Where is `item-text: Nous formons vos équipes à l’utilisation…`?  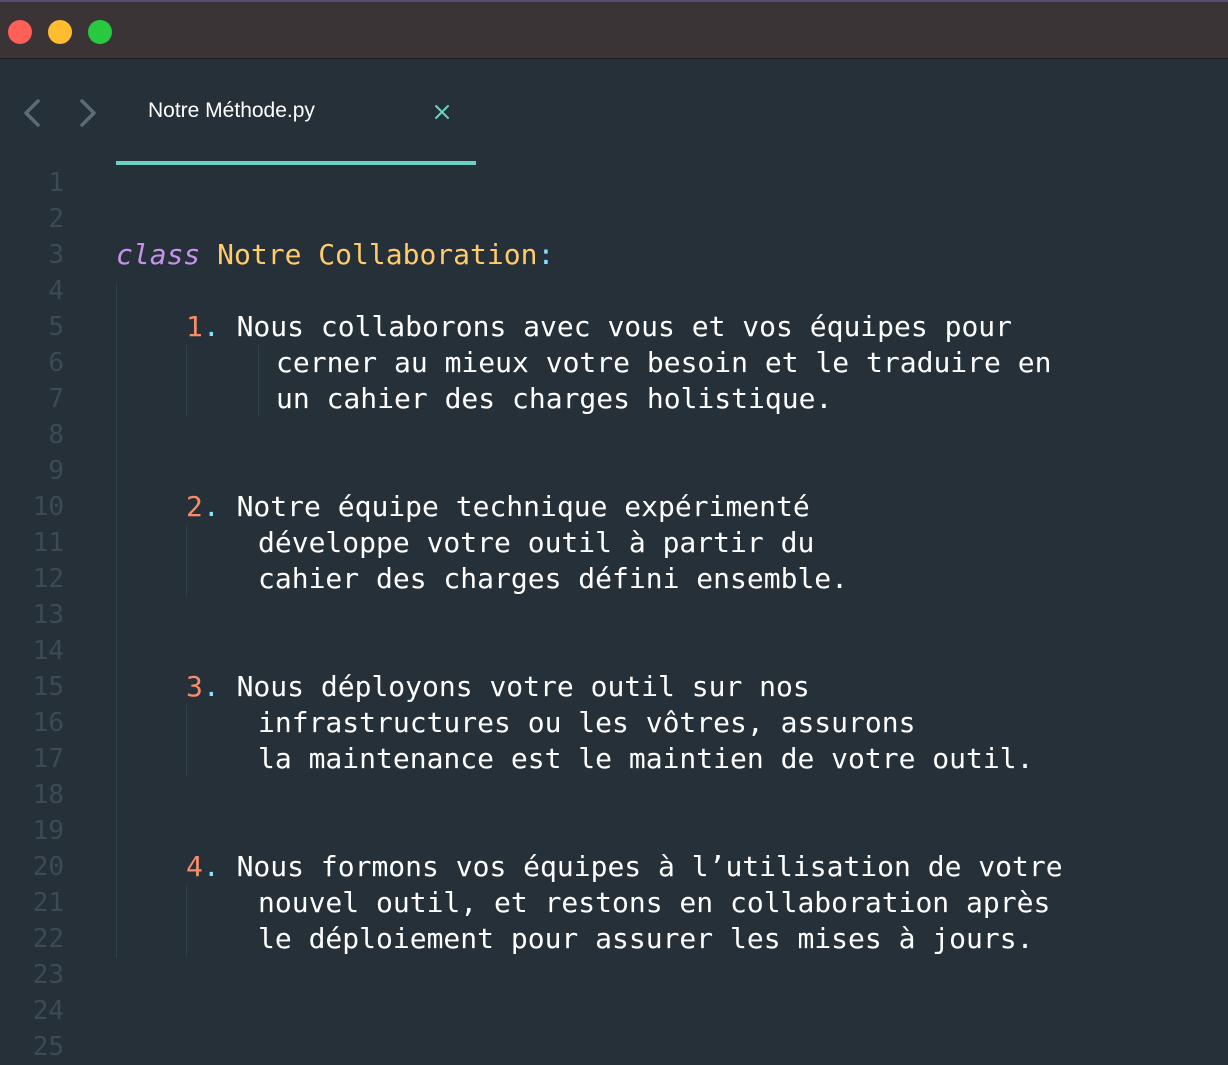
item-text: Nous formons vos équipes à l’utilisation… is located at coordinates (649, 866).